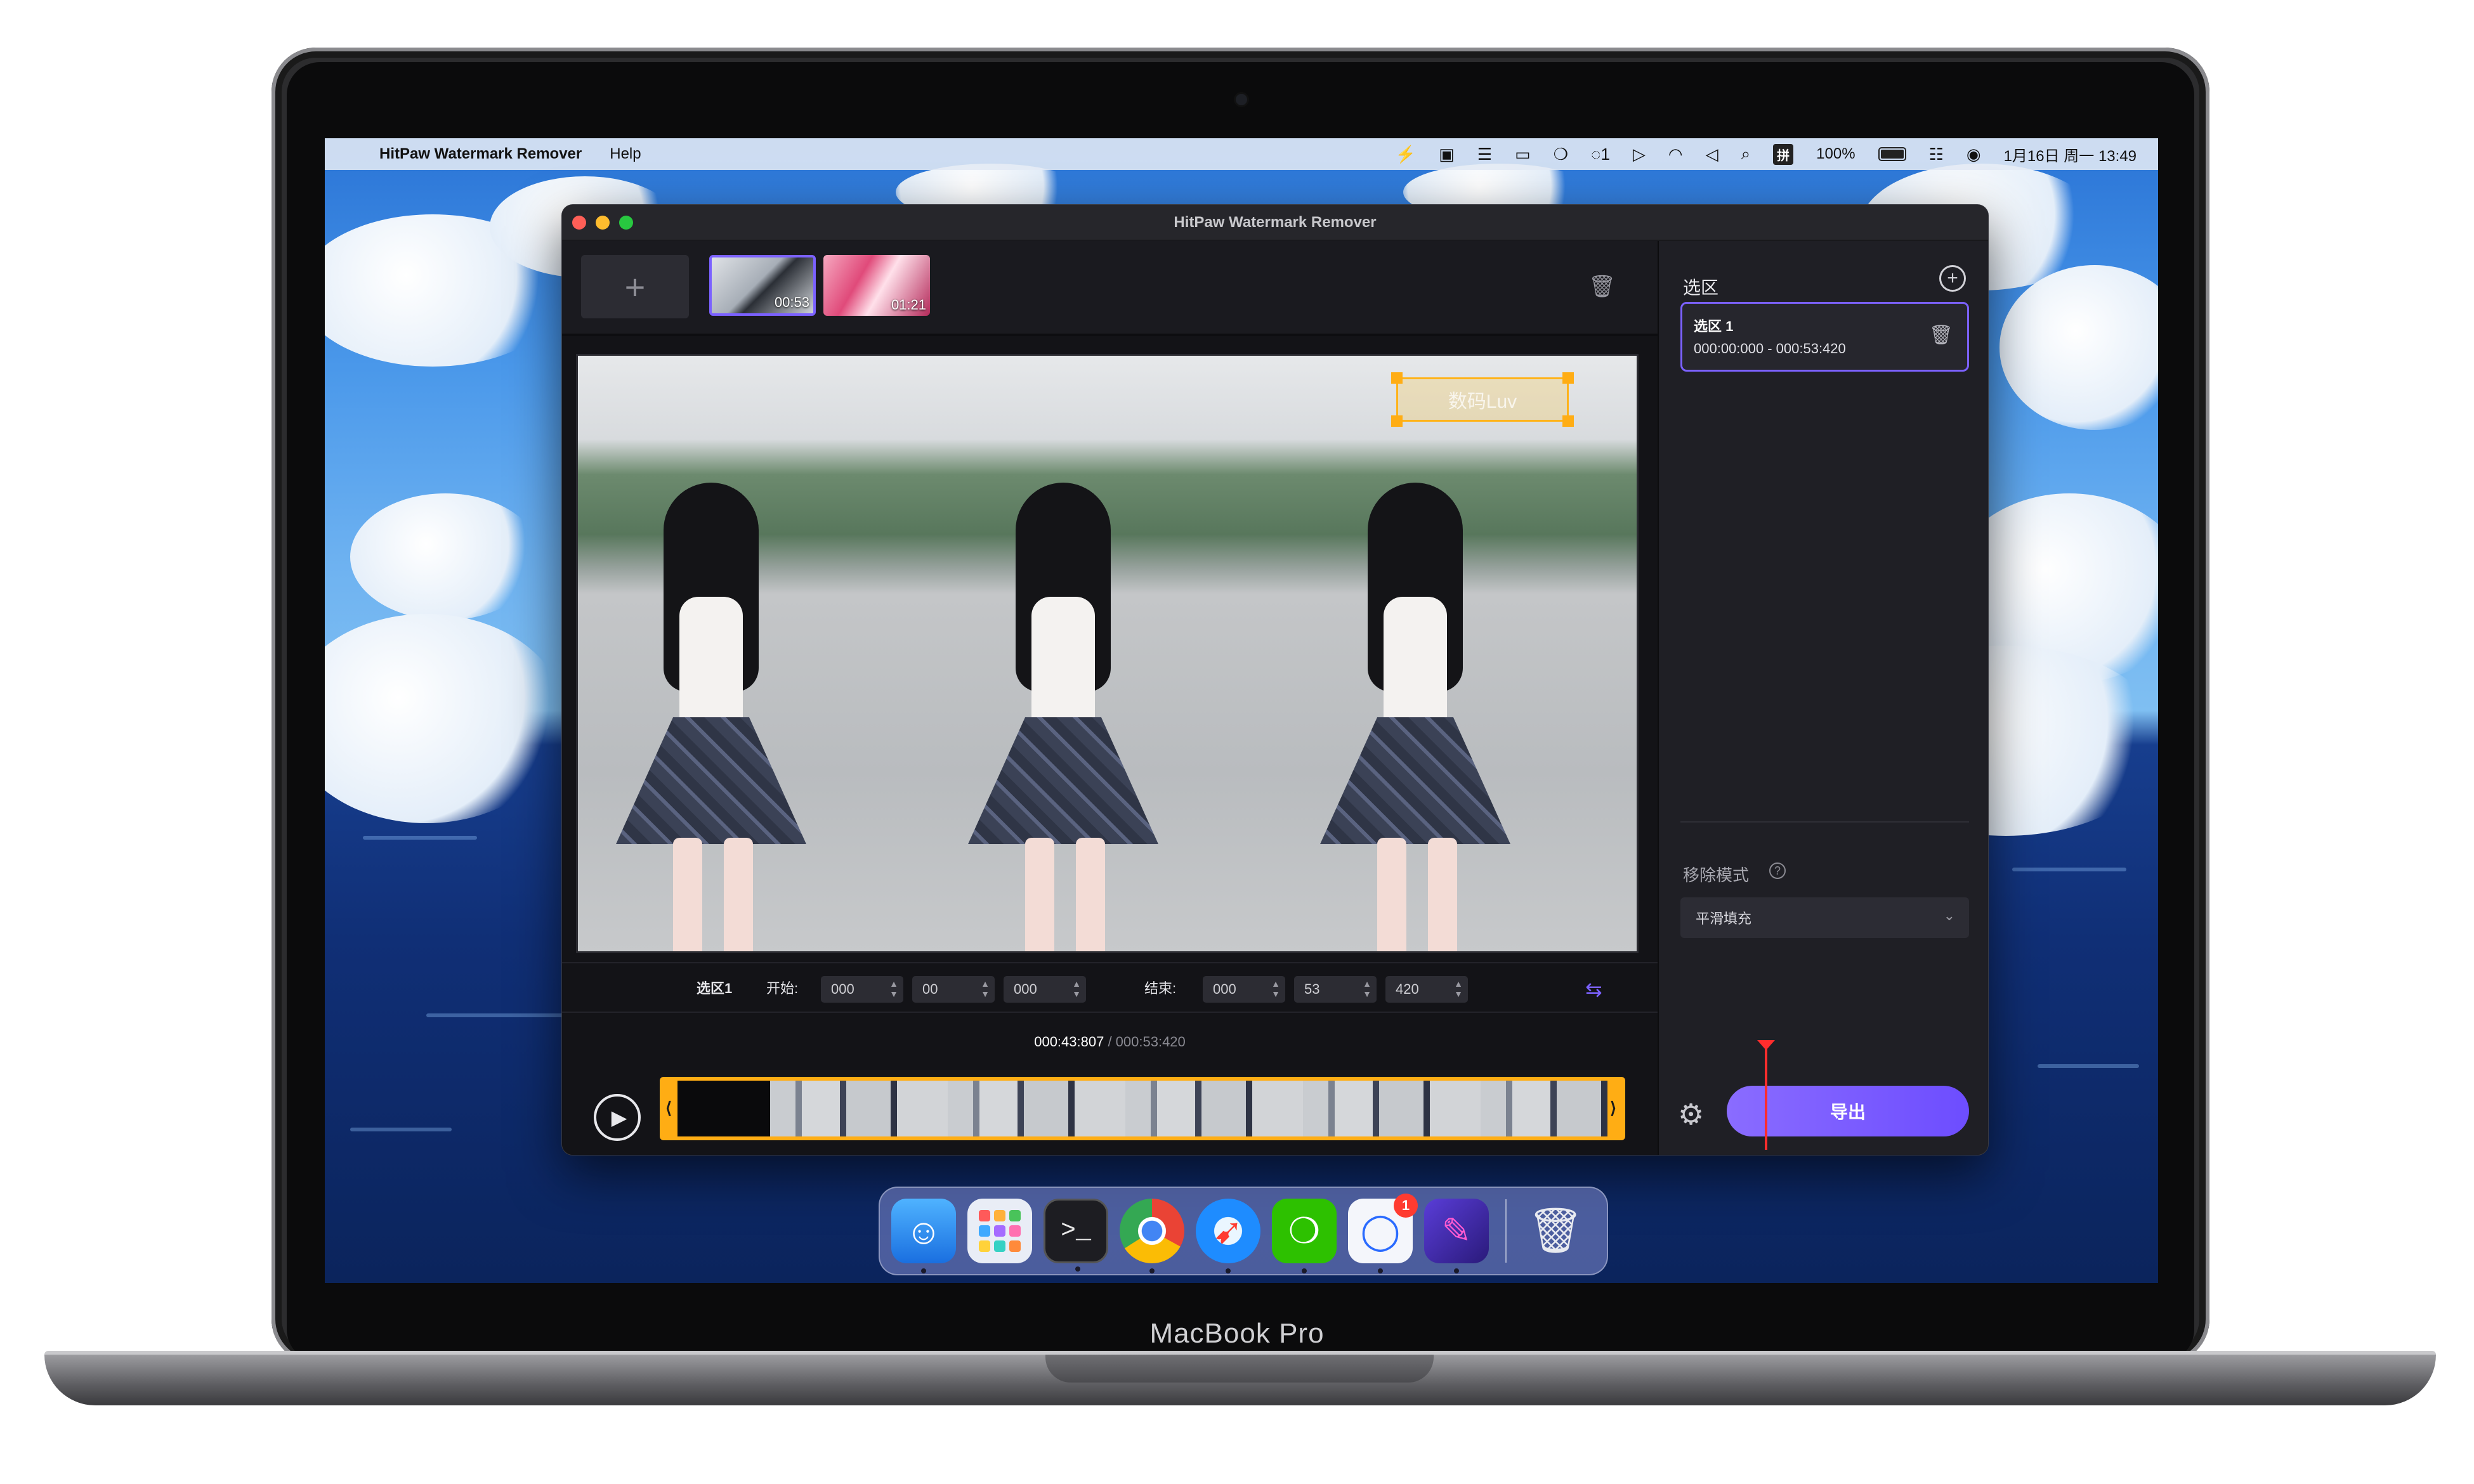  Describe the element at coordinates (1506, 1231) in the screenshot. I see `dock-separator` at that location.